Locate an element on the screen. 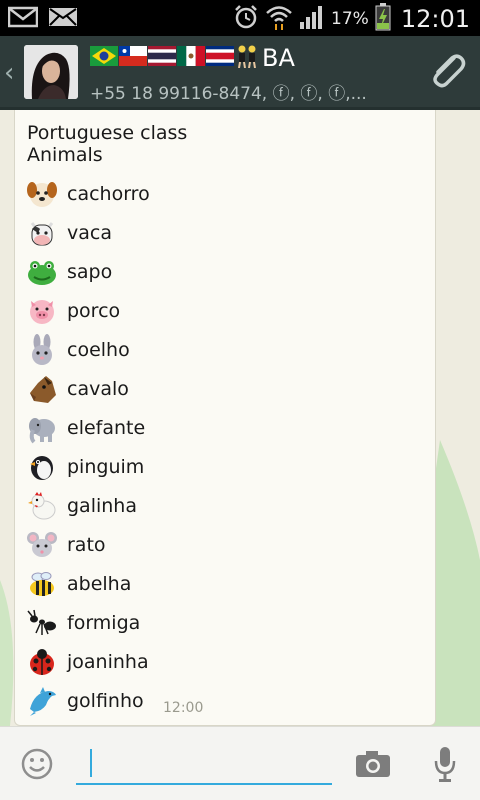 The width and height of the screenshot is (480, 800). list-item: elefante is located at coordinates (87, 427).